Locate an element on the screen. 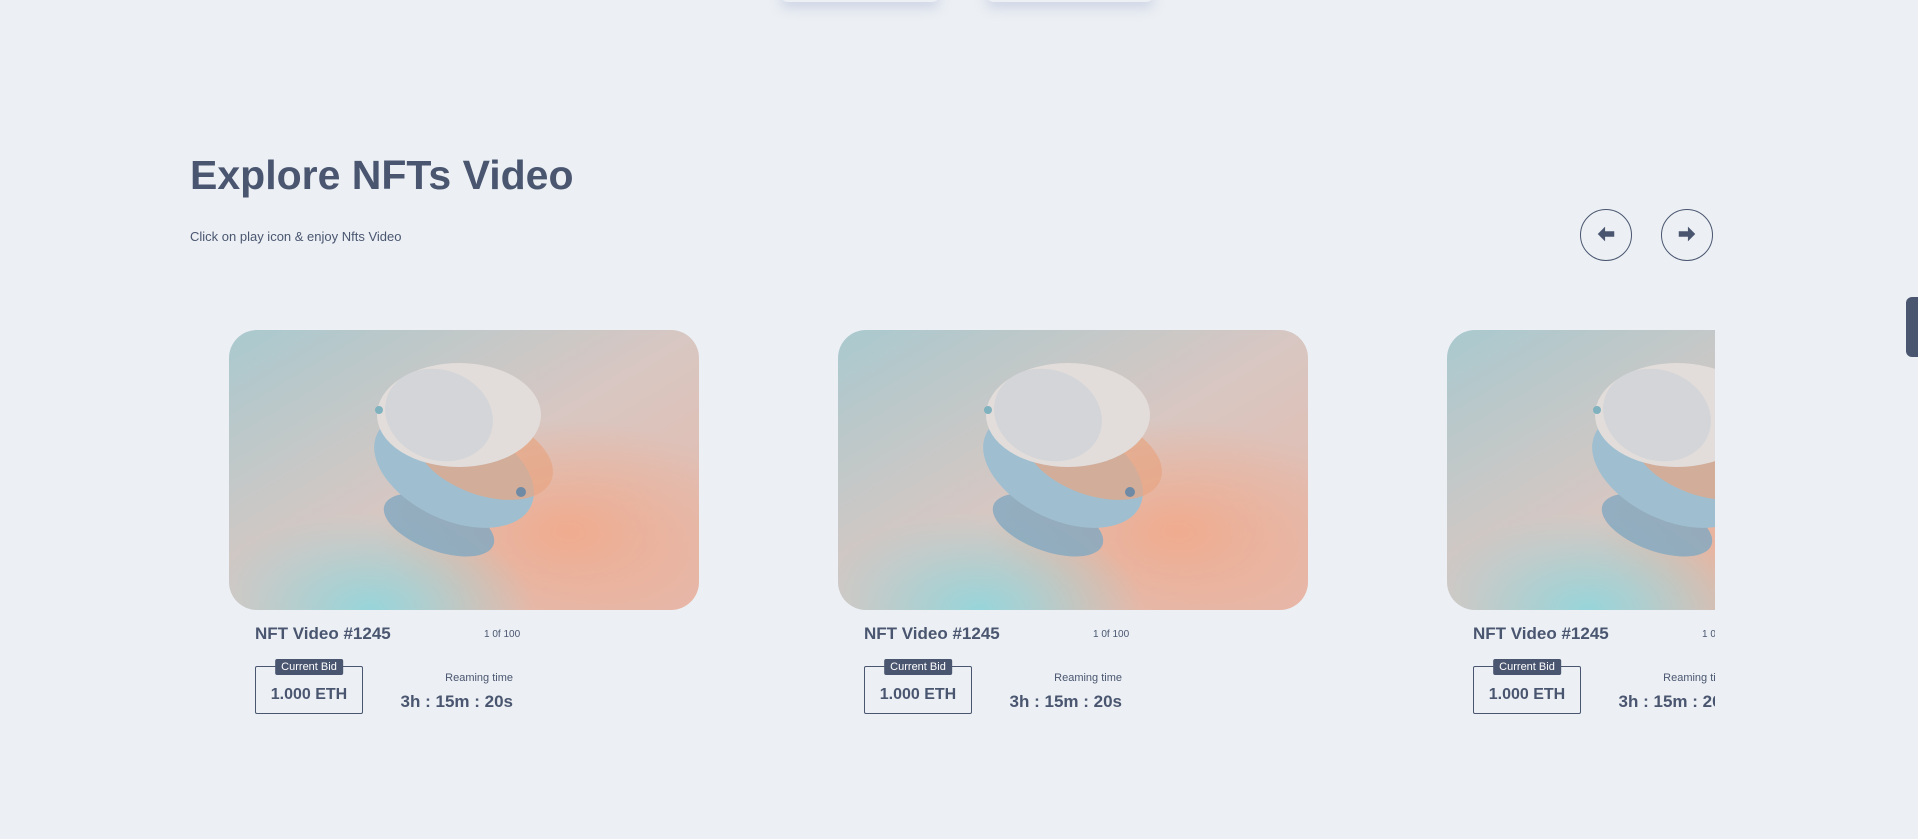  carousel-prev-button is located at coordinates (1606, 235).